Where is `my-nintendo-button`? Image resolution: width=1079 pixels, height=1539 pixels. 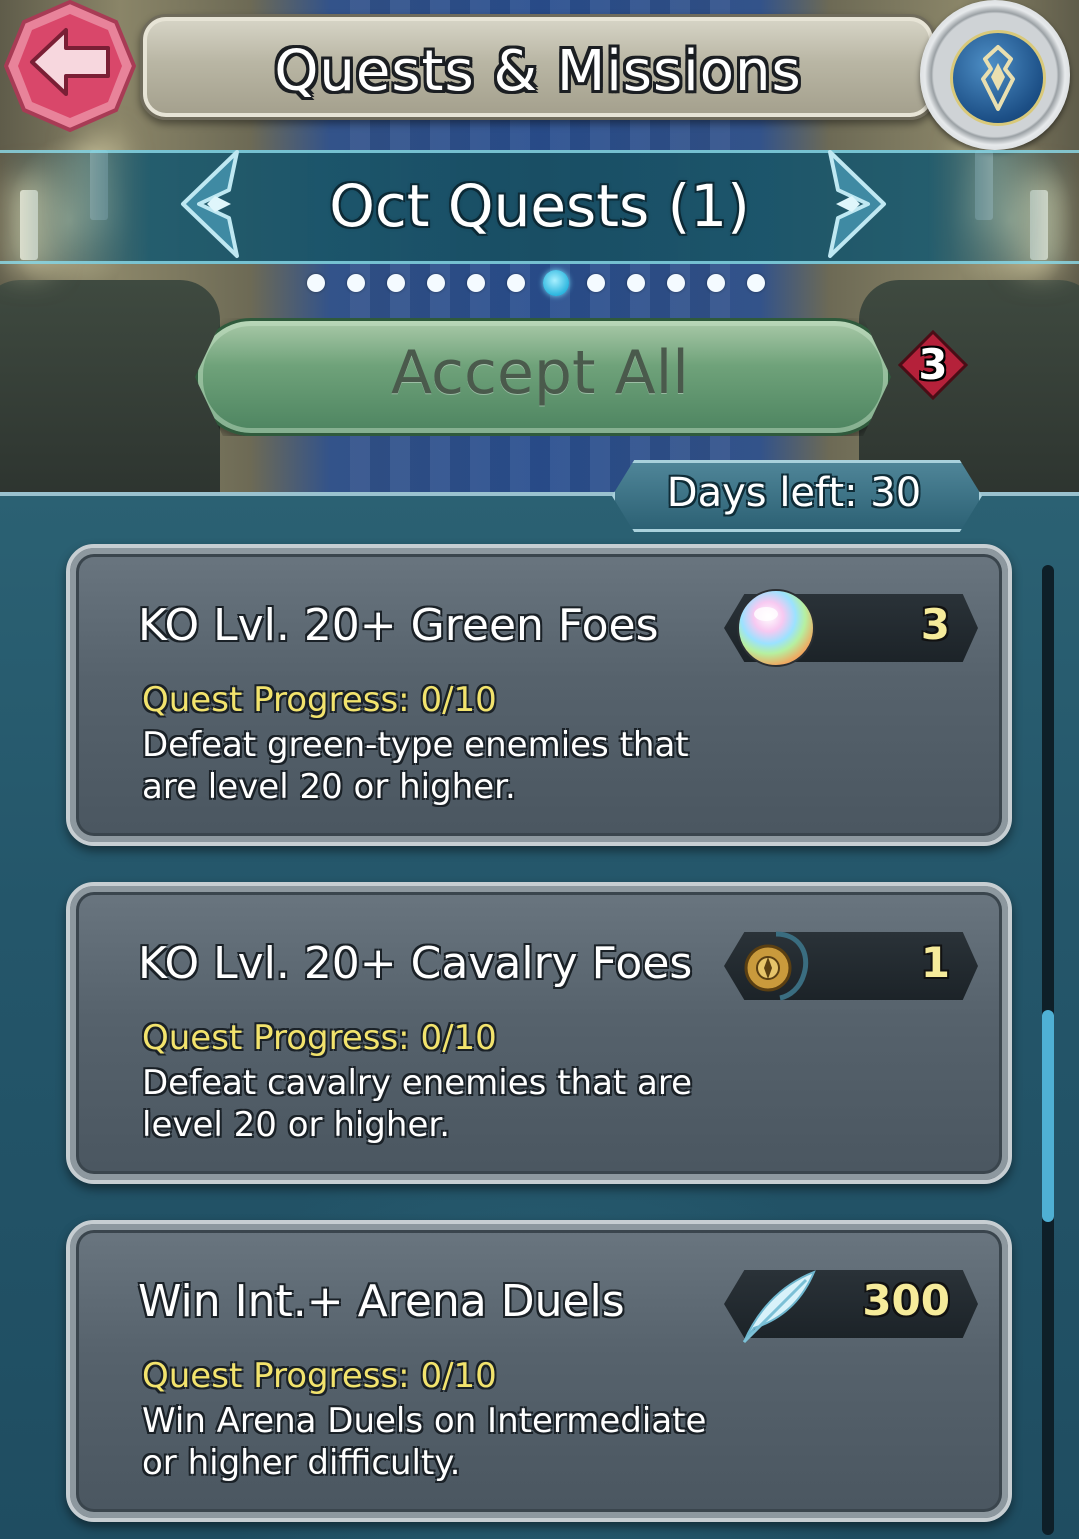
my-nintendo-button is located at coordinates (995, 75).